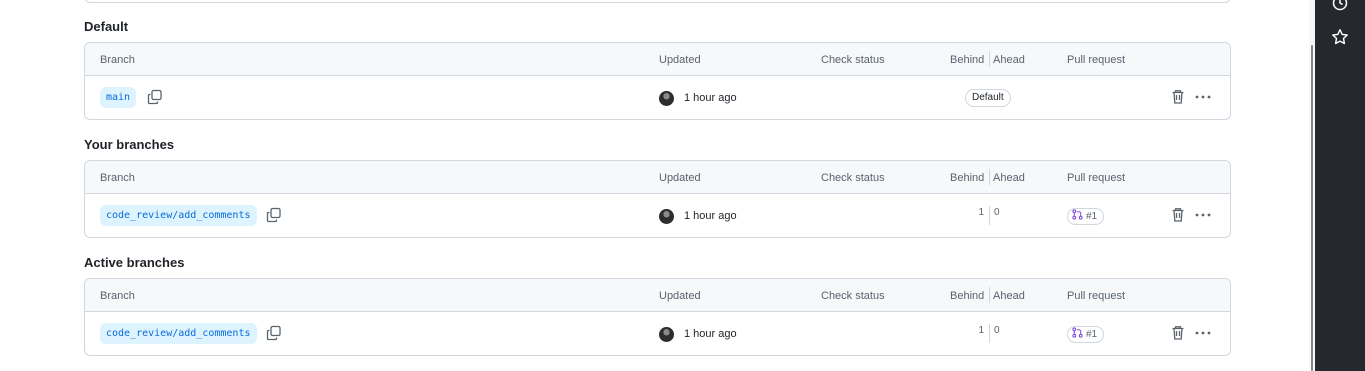 The image size is (1365, 371). Describe the element at coordinates (134, 262) in the screenshot. I see `section-title-active-branches: Active branches` at that location.